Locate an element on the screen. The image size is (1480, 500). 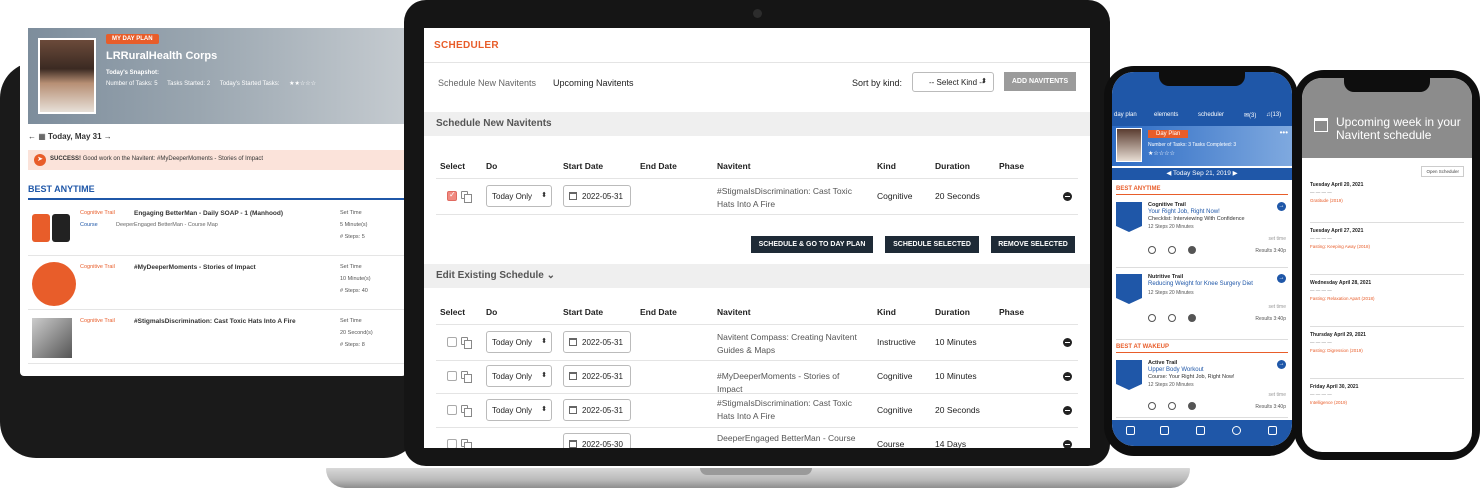
day-highlight: Intelligence (2019) is located at coordinates (1328, 402).